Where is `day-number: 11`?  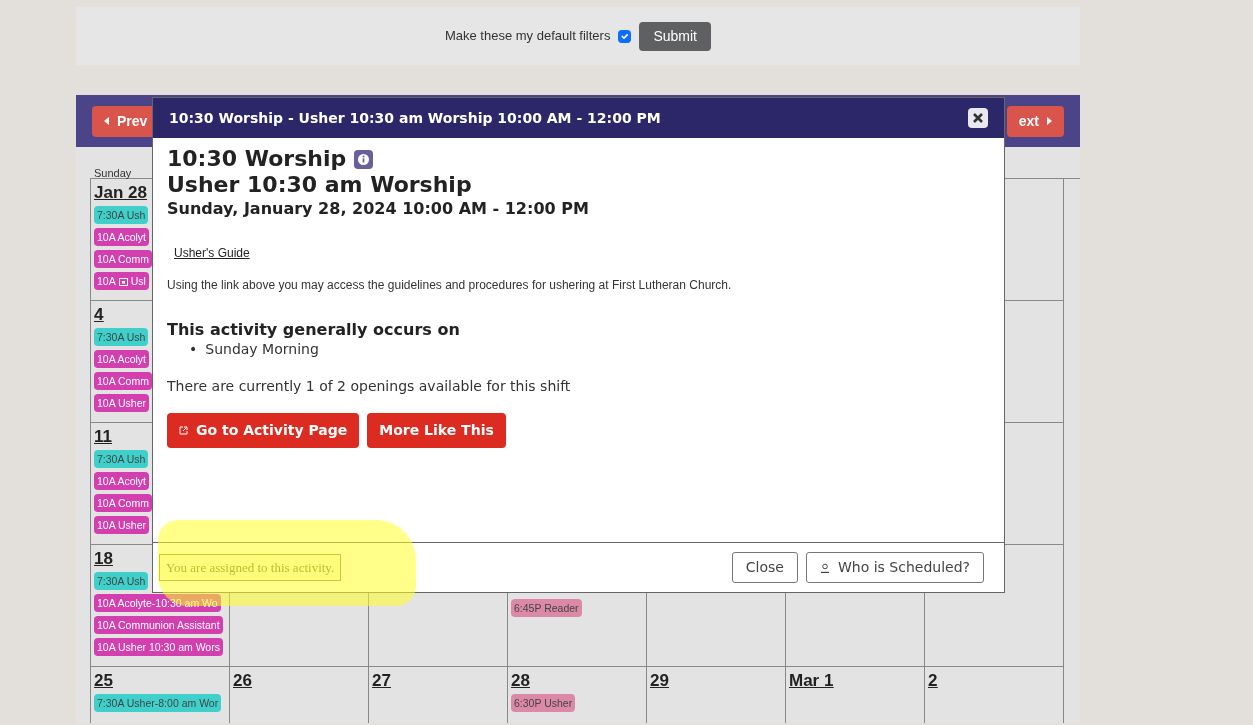 day-number: 11 is located at coordinates (103, 437).